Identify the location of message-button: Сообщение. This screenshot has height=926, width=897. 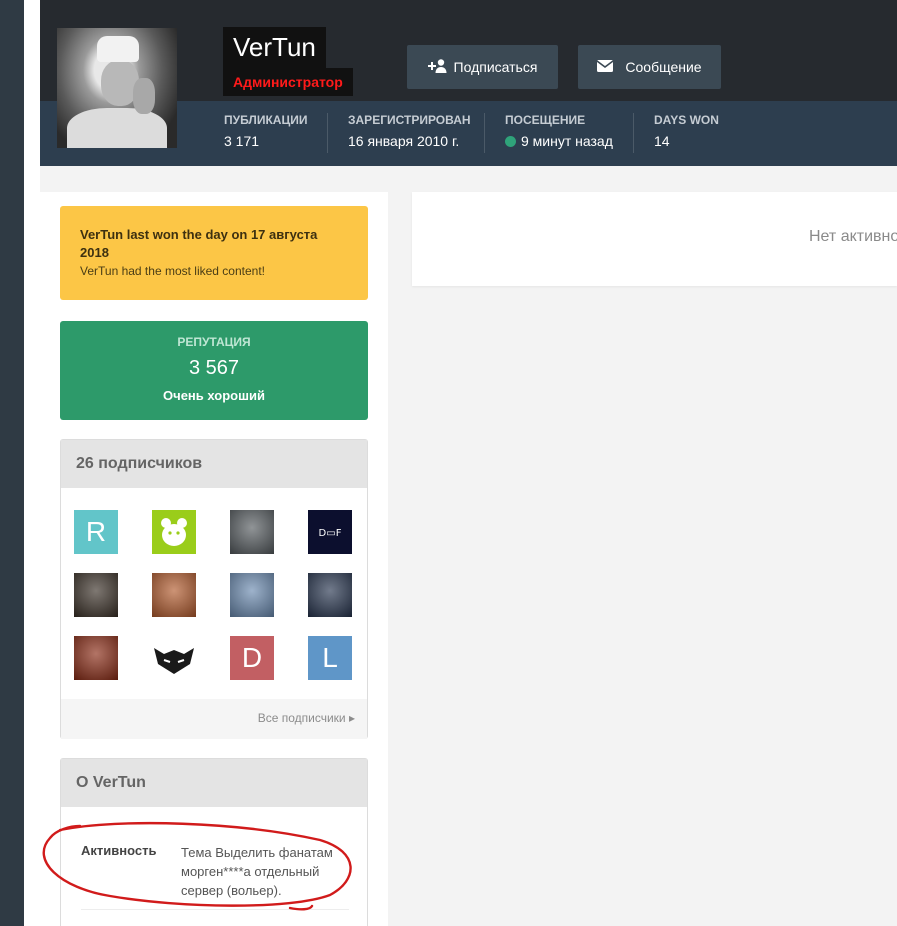
(649, 67).